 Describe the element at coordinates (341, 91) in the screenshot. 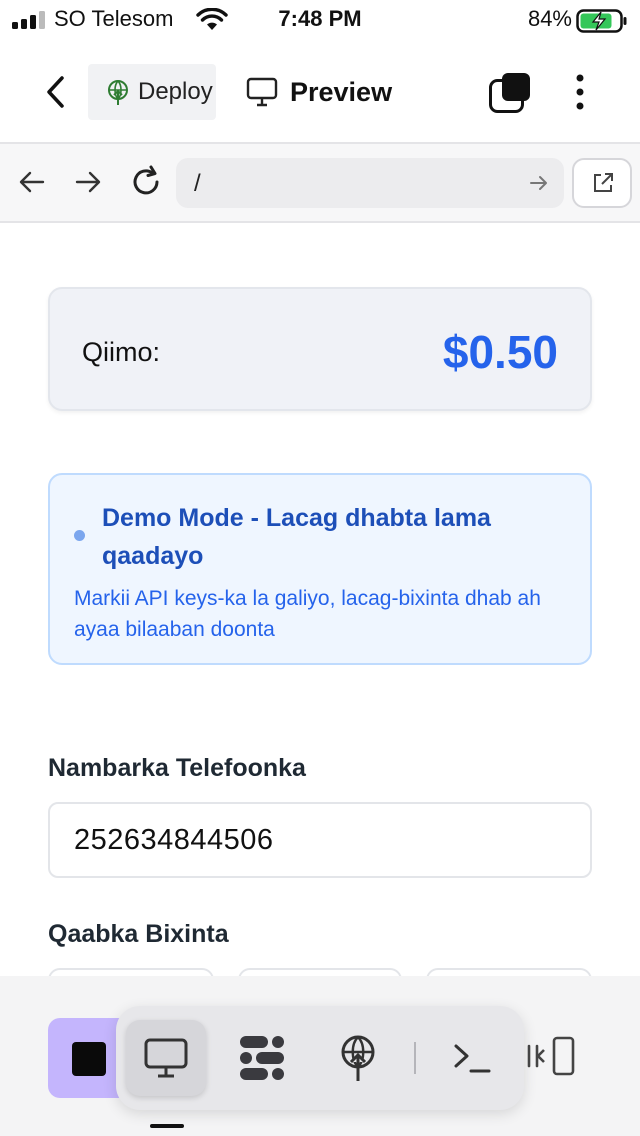

I see `preview-label: Preview` at that location.